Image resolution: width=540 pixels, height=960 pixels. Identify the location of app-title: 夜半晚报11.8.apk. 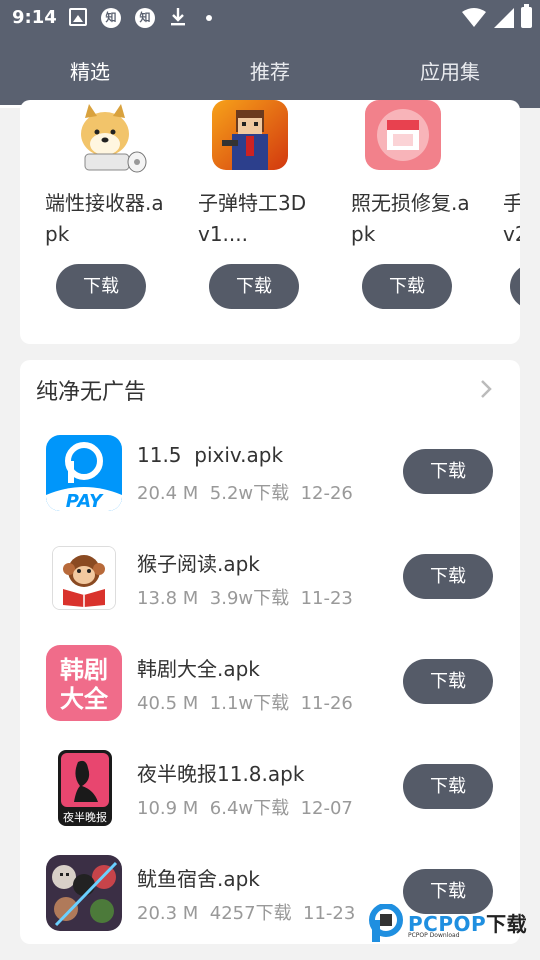
(221, 774).